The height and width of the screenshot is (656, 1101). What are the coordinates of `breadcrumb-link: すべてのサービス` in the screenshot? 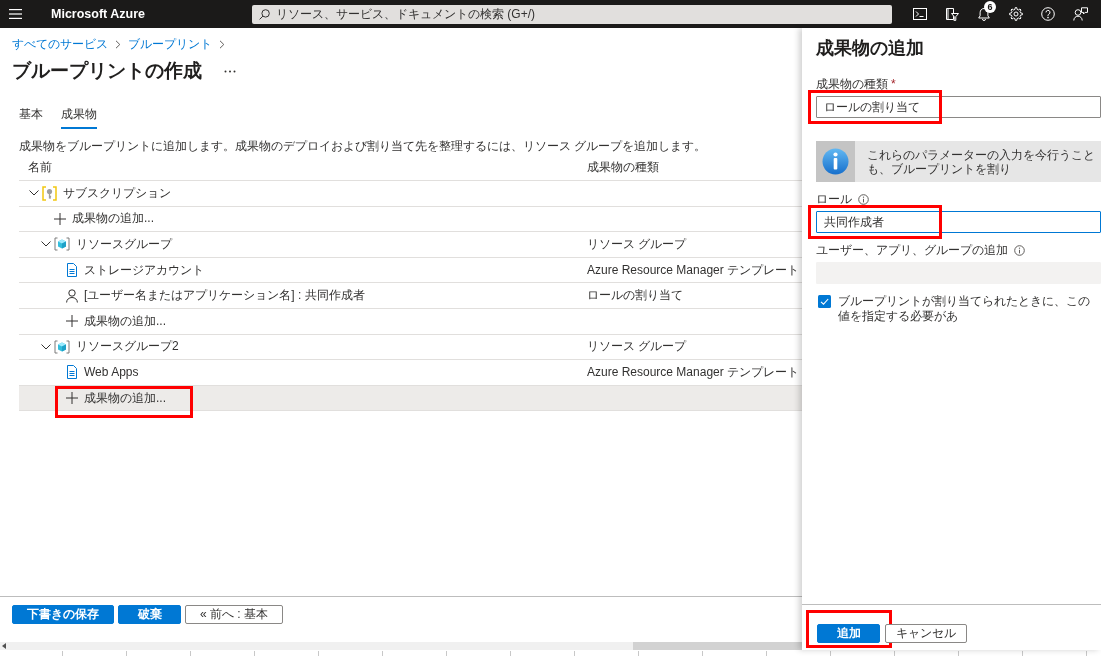 It's located at (60, 44).